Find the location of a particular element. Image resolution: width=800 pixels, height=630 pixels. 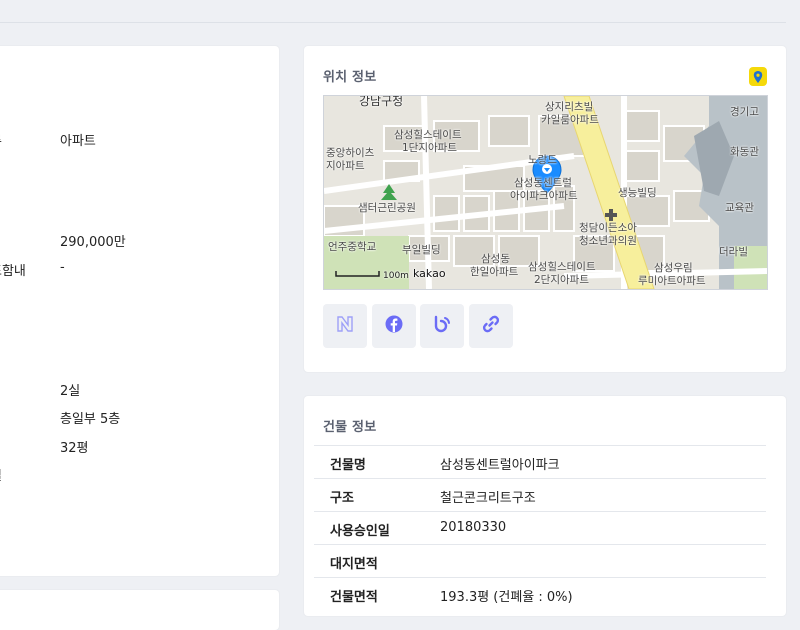

map-scale-label: 100m is located at coordinates (396, 276).